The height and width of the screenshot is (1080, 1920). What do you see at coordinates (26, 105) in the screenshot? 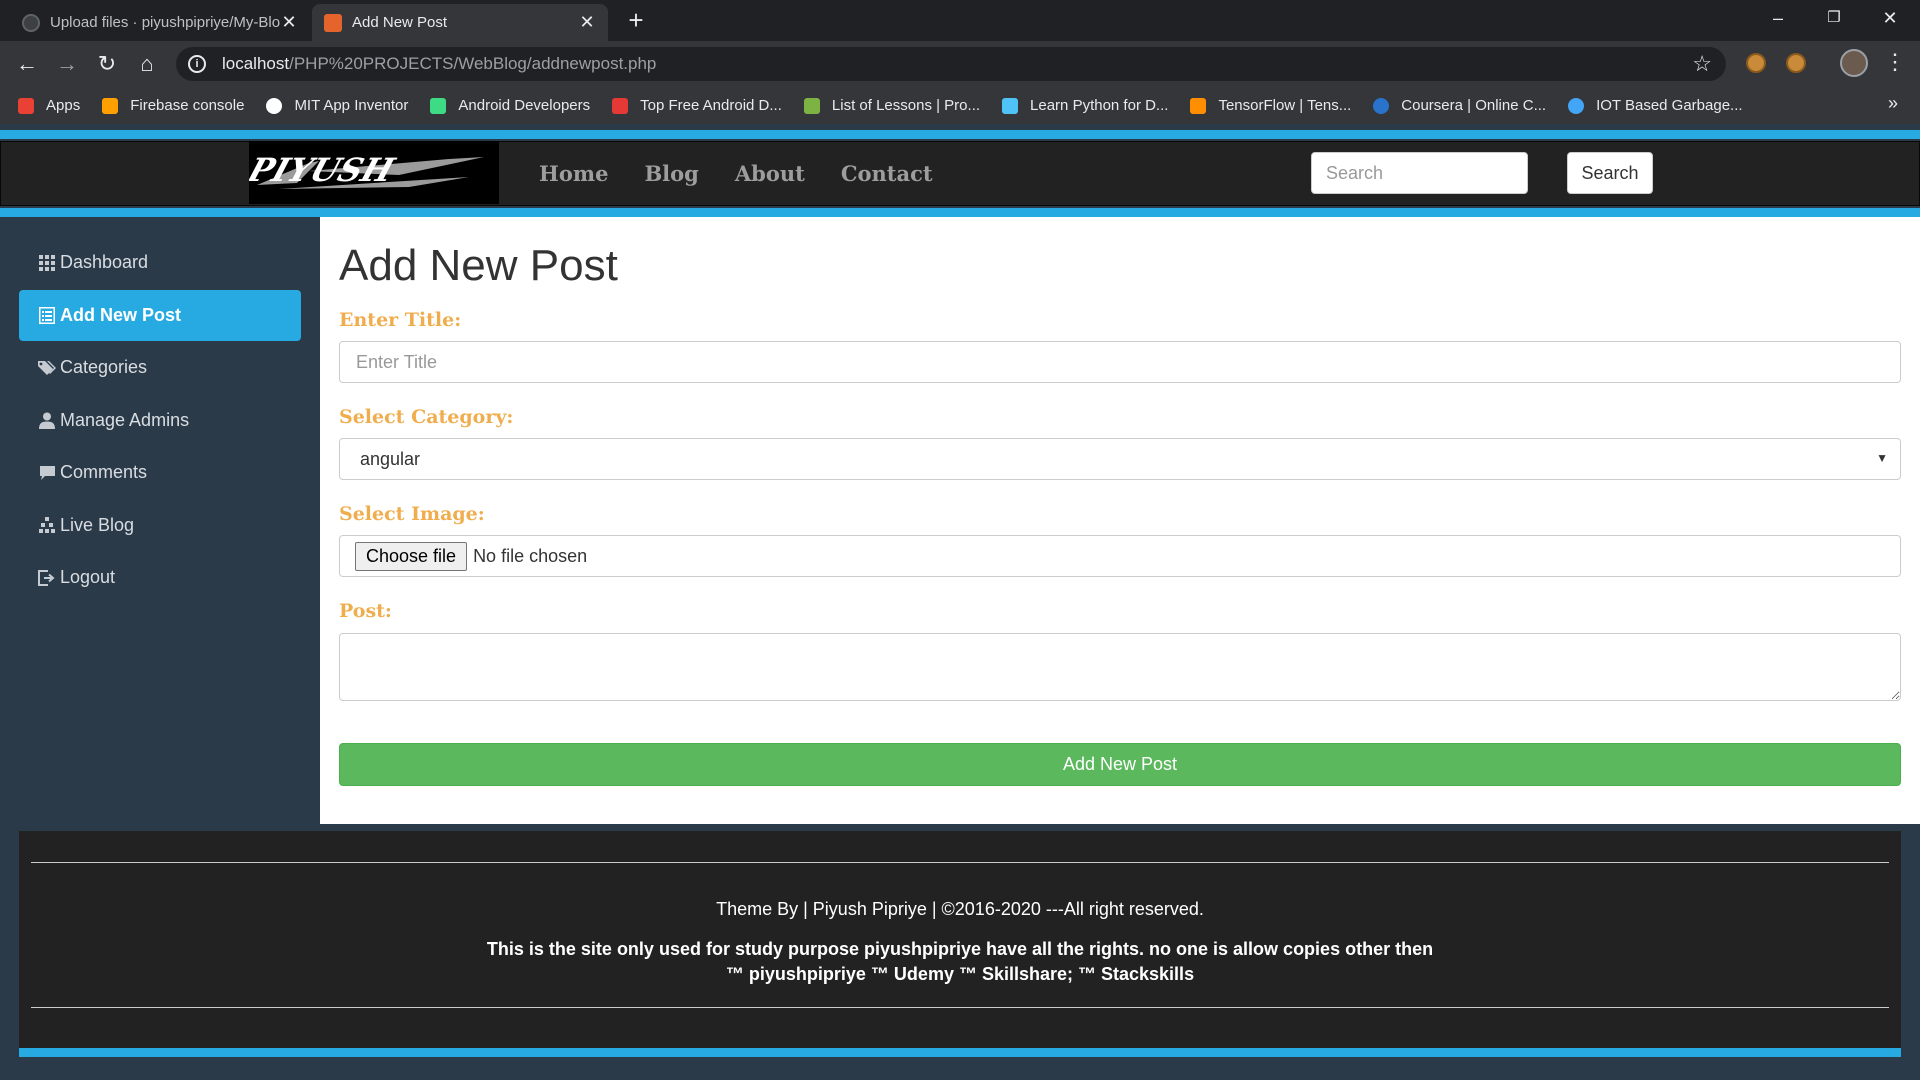
I see `apps-grid-icon` at bounding box center [26, 105].